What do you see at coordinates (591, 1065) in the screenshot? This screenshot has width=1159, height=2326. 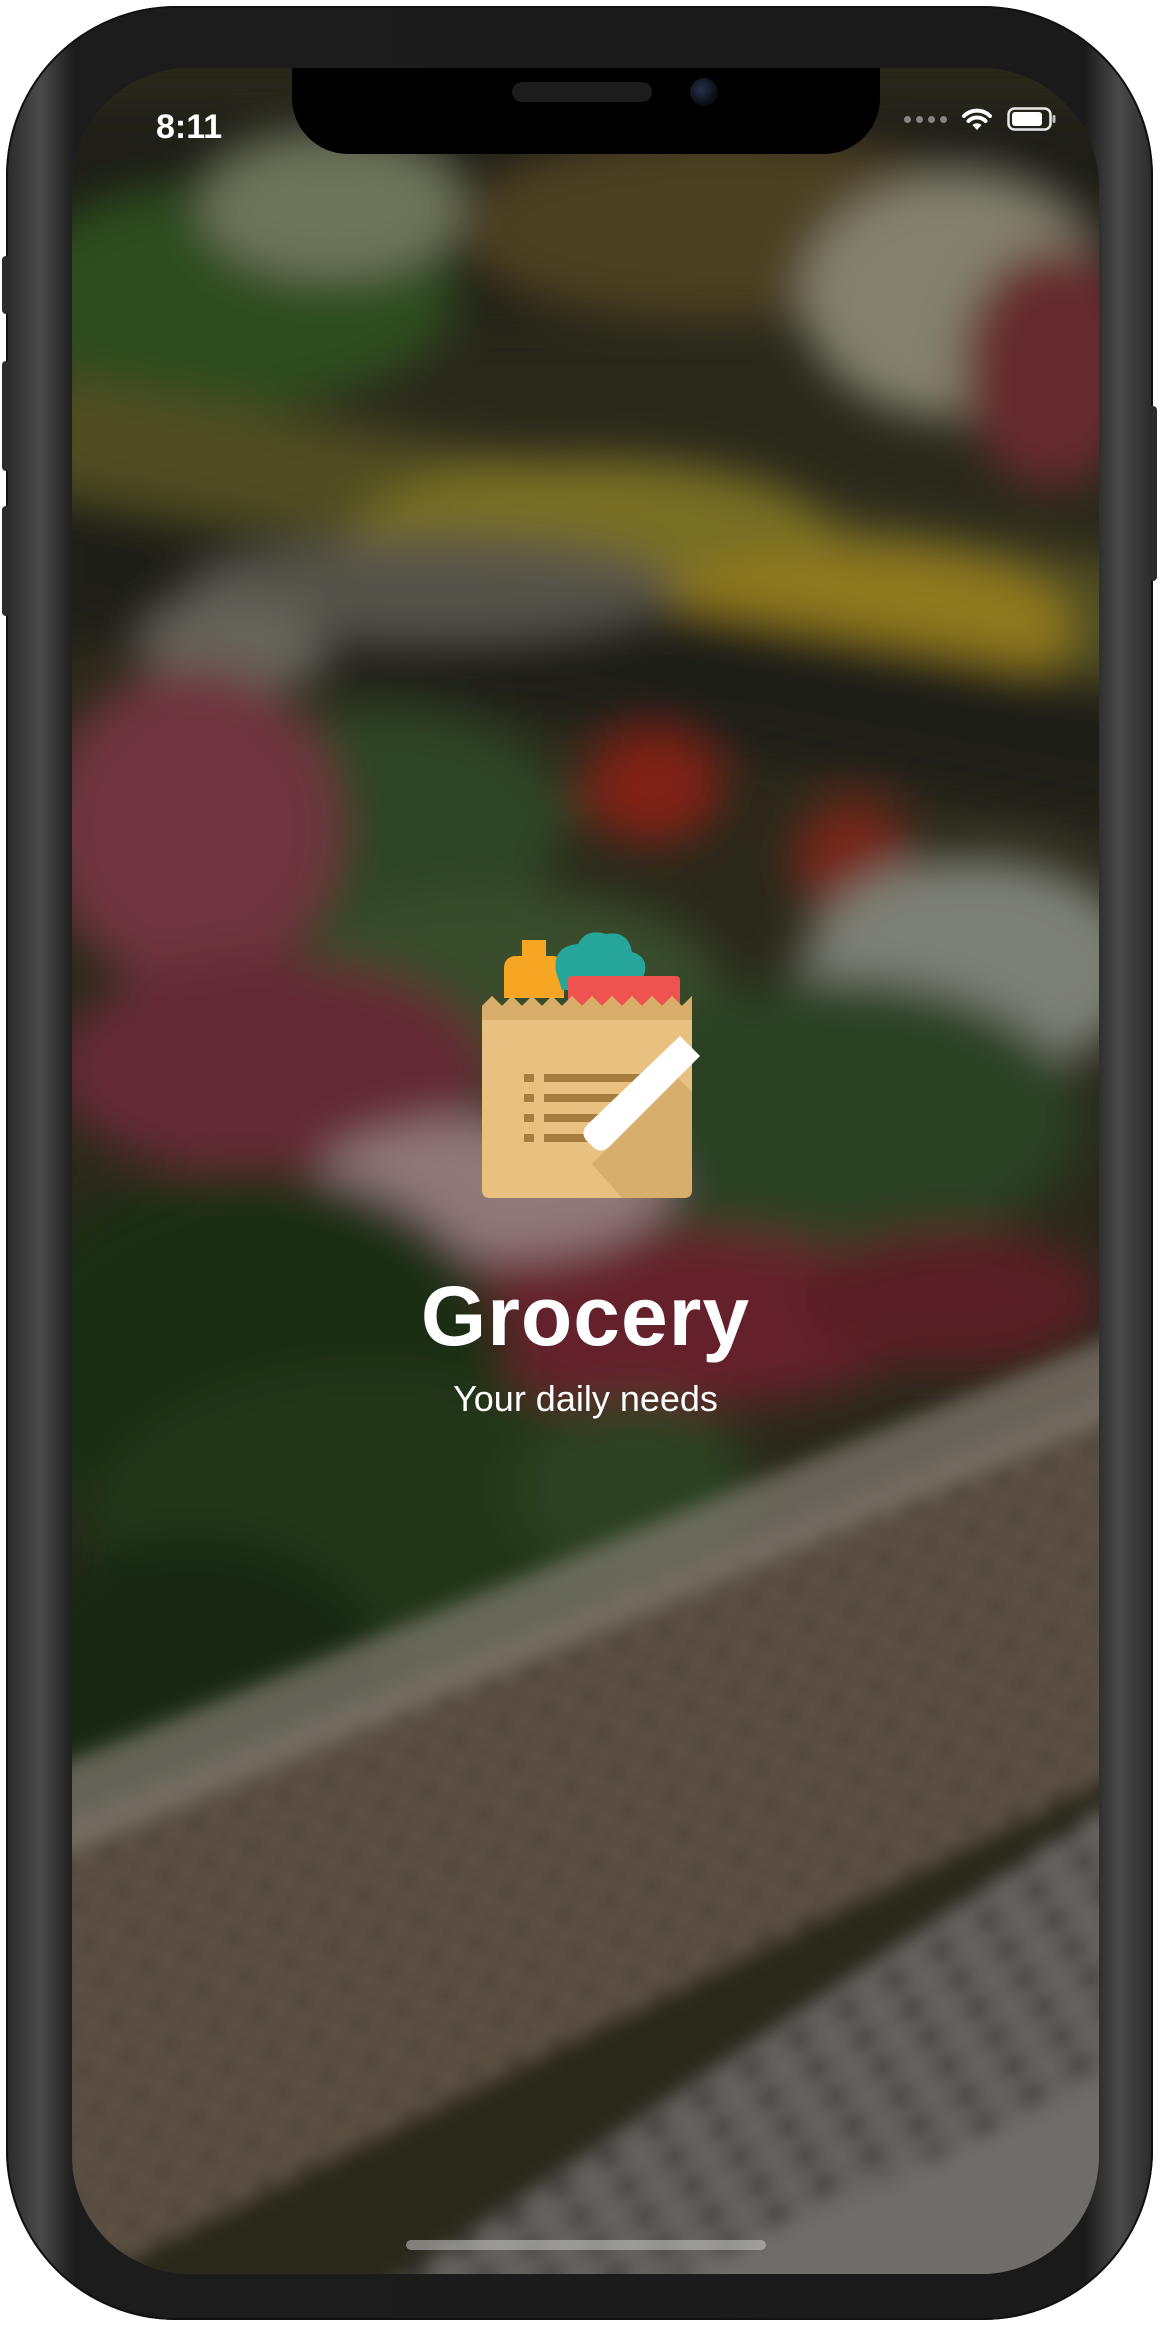 I see `grocery-bag-list-icon` at bounding box center [591, 1065].